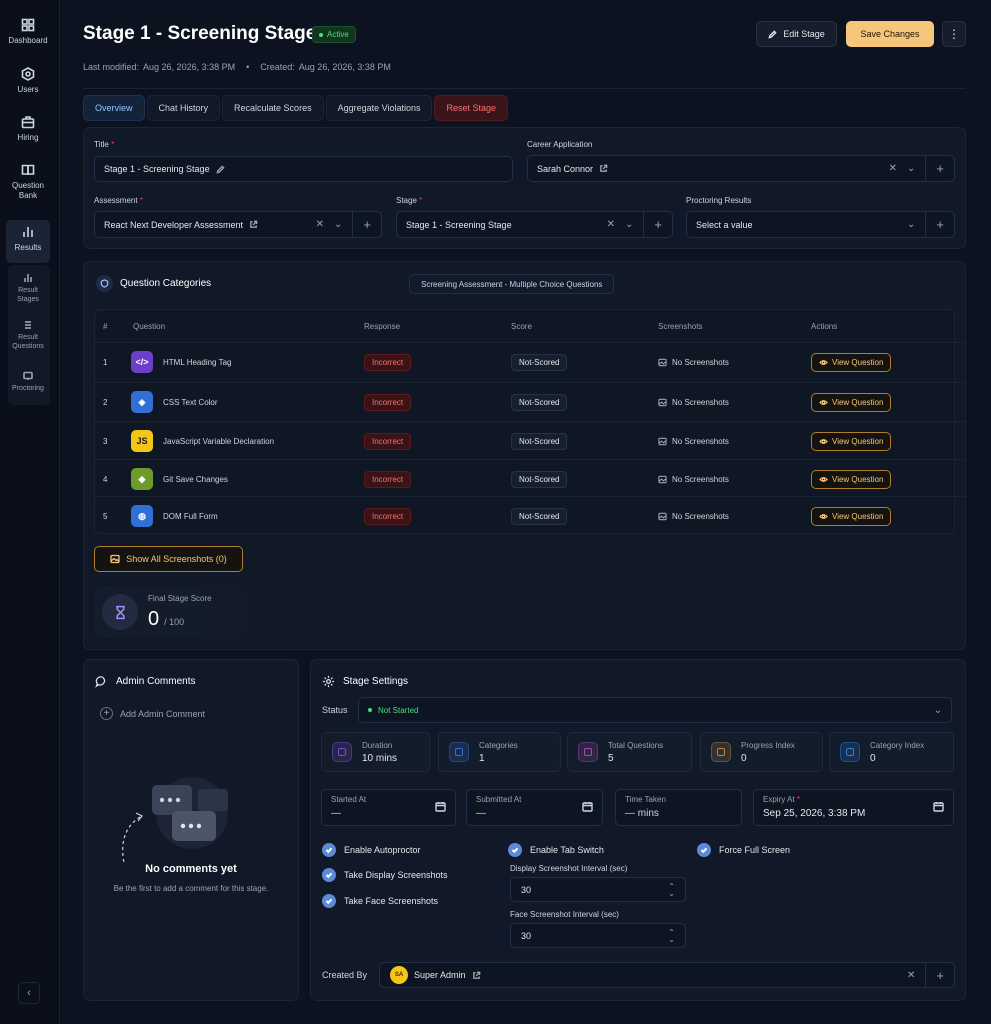  What do you see at coordinates (700, 402) in the screenshot?
I see `screenshots-text: No Screenshots` at bounding box center [700, 402].